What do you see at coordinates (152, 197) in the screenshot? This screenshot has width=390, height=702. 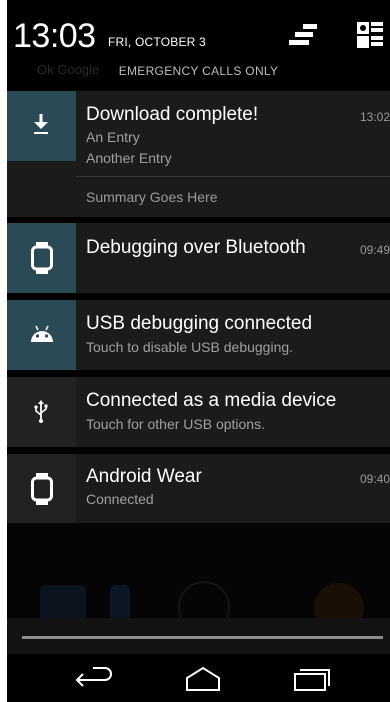 I see `notification-summary: Summary Goes Here` at bounding box center [152, 197].